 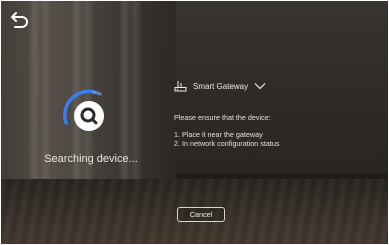 I want to click on cancel-button: Cancel, so click(x=201, y=214).